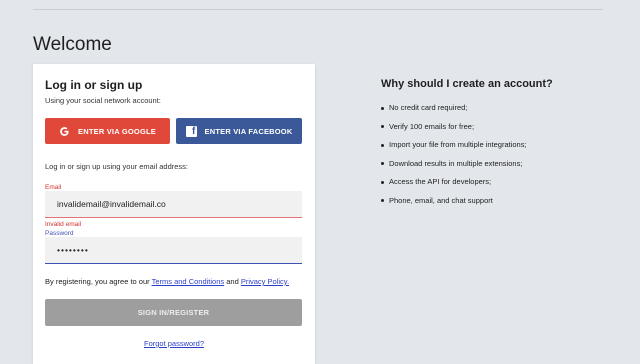 This screenshot has width=640, height=364. I want to click on forgot-password-link: Forgot password?, so click(174, 343).